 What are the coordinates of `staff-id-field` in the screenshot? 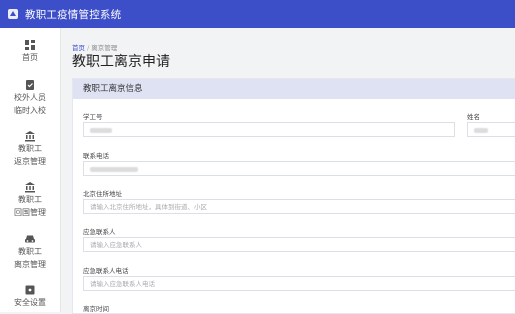 It's located at (269, 129).